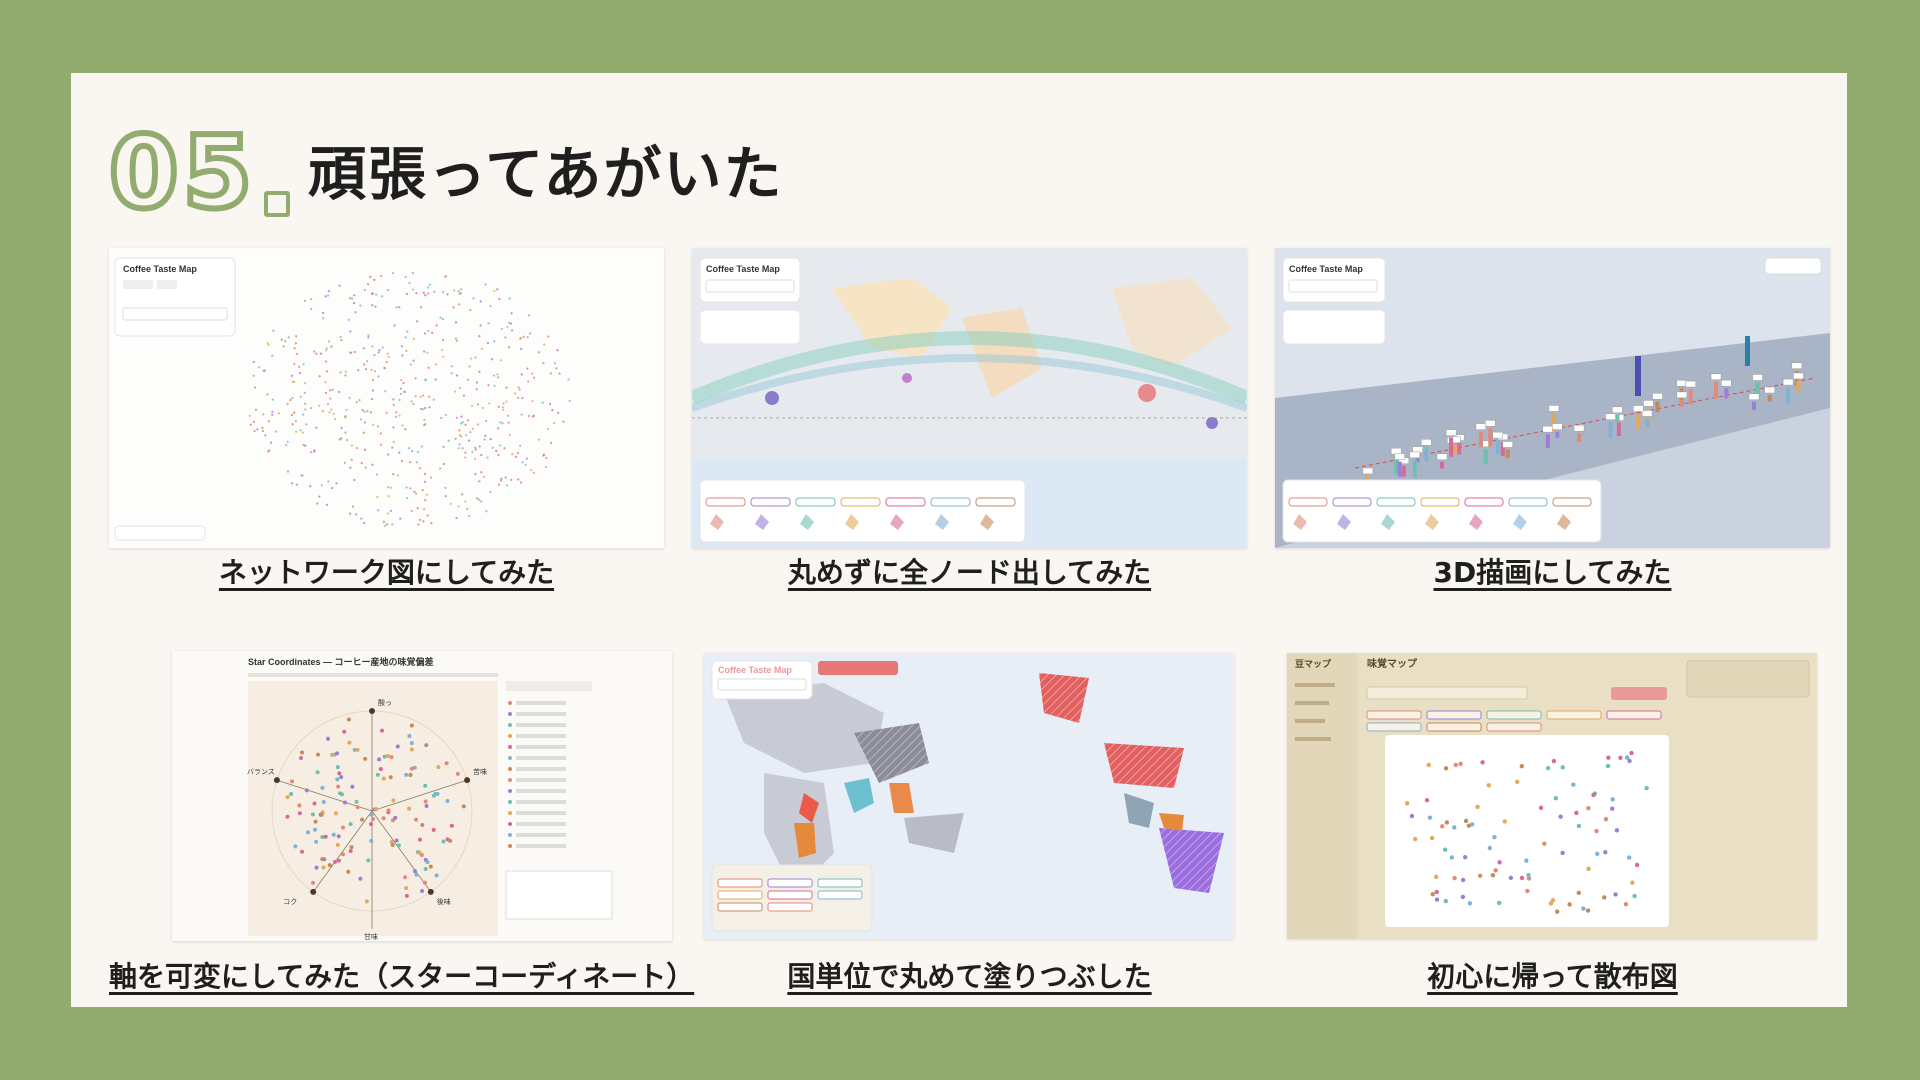  What do you see at coordinates (541, 813) in the screenshot?
I see `star-list-bar` at bounding box center [541, 813].